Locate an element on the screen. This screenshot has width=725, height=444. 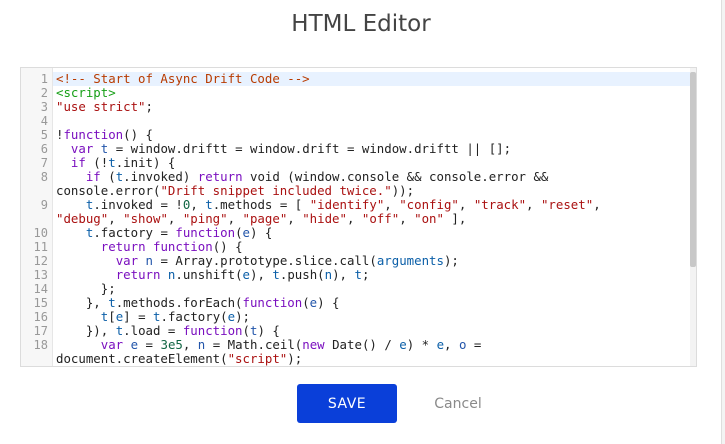
code-token: ) * is located at coordinates (421, 344).